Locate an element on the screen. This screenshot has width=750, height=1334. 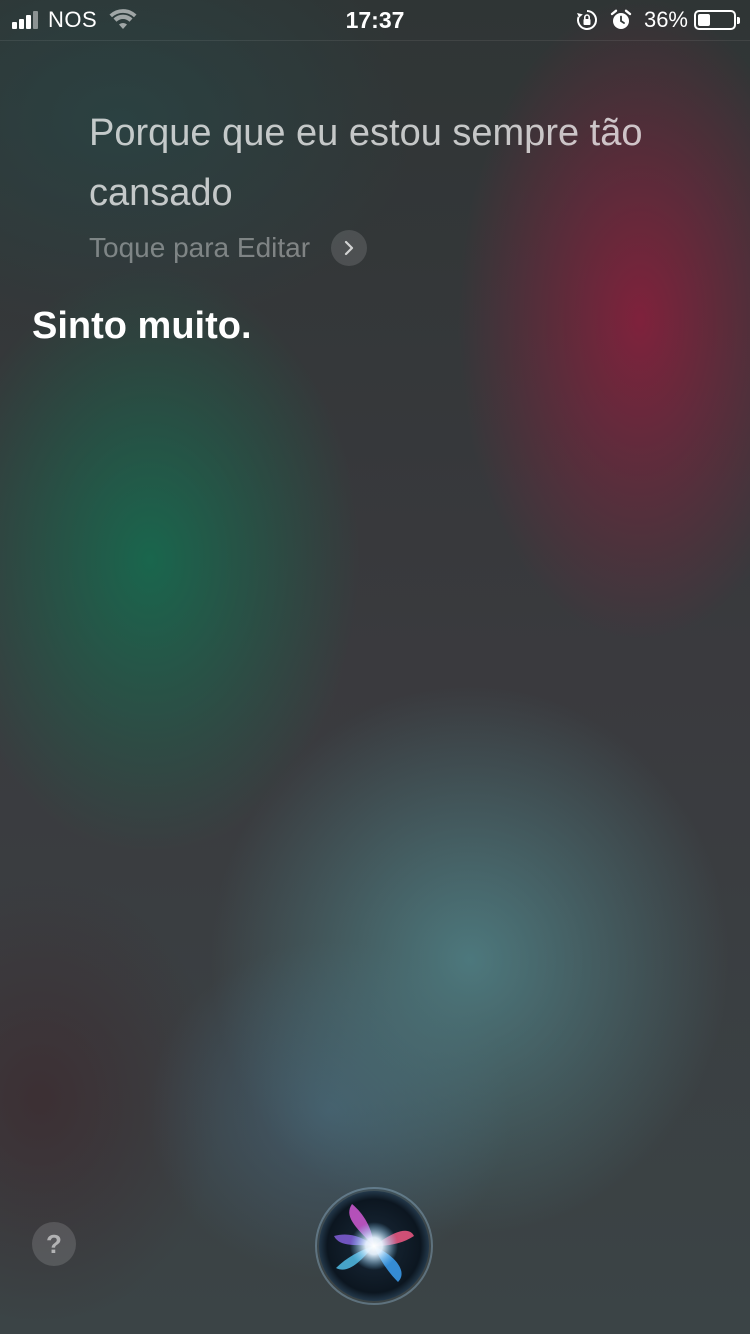
help-button: ? is located at coordinates (54, 1244).